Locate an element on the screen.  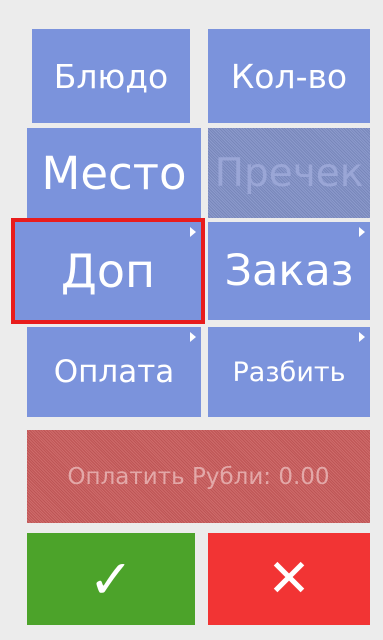
precheck-button: Пречек is located at coordinates (289, 173).